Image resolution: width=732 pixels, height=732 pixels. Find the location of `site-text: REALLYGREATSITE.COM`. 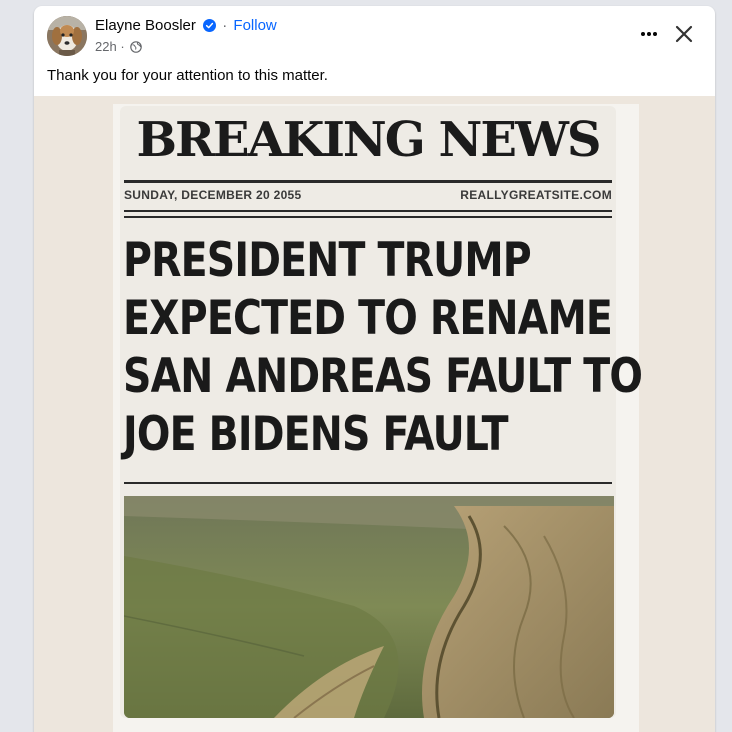

site-text: REALLYGREATSITE.COM is located at coordinates (536, 195).